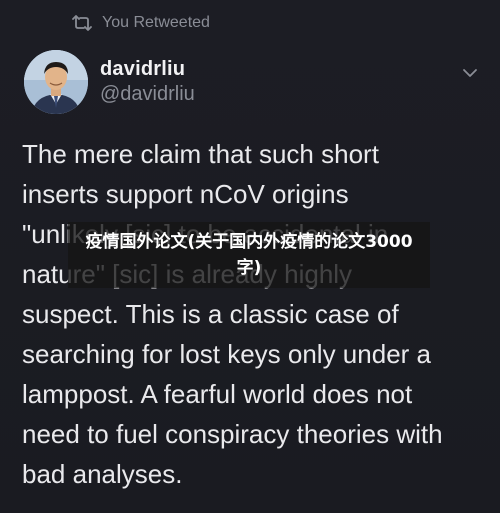  I want to click on tweet-line: searching for lost keys only under a, so click(226, 354).